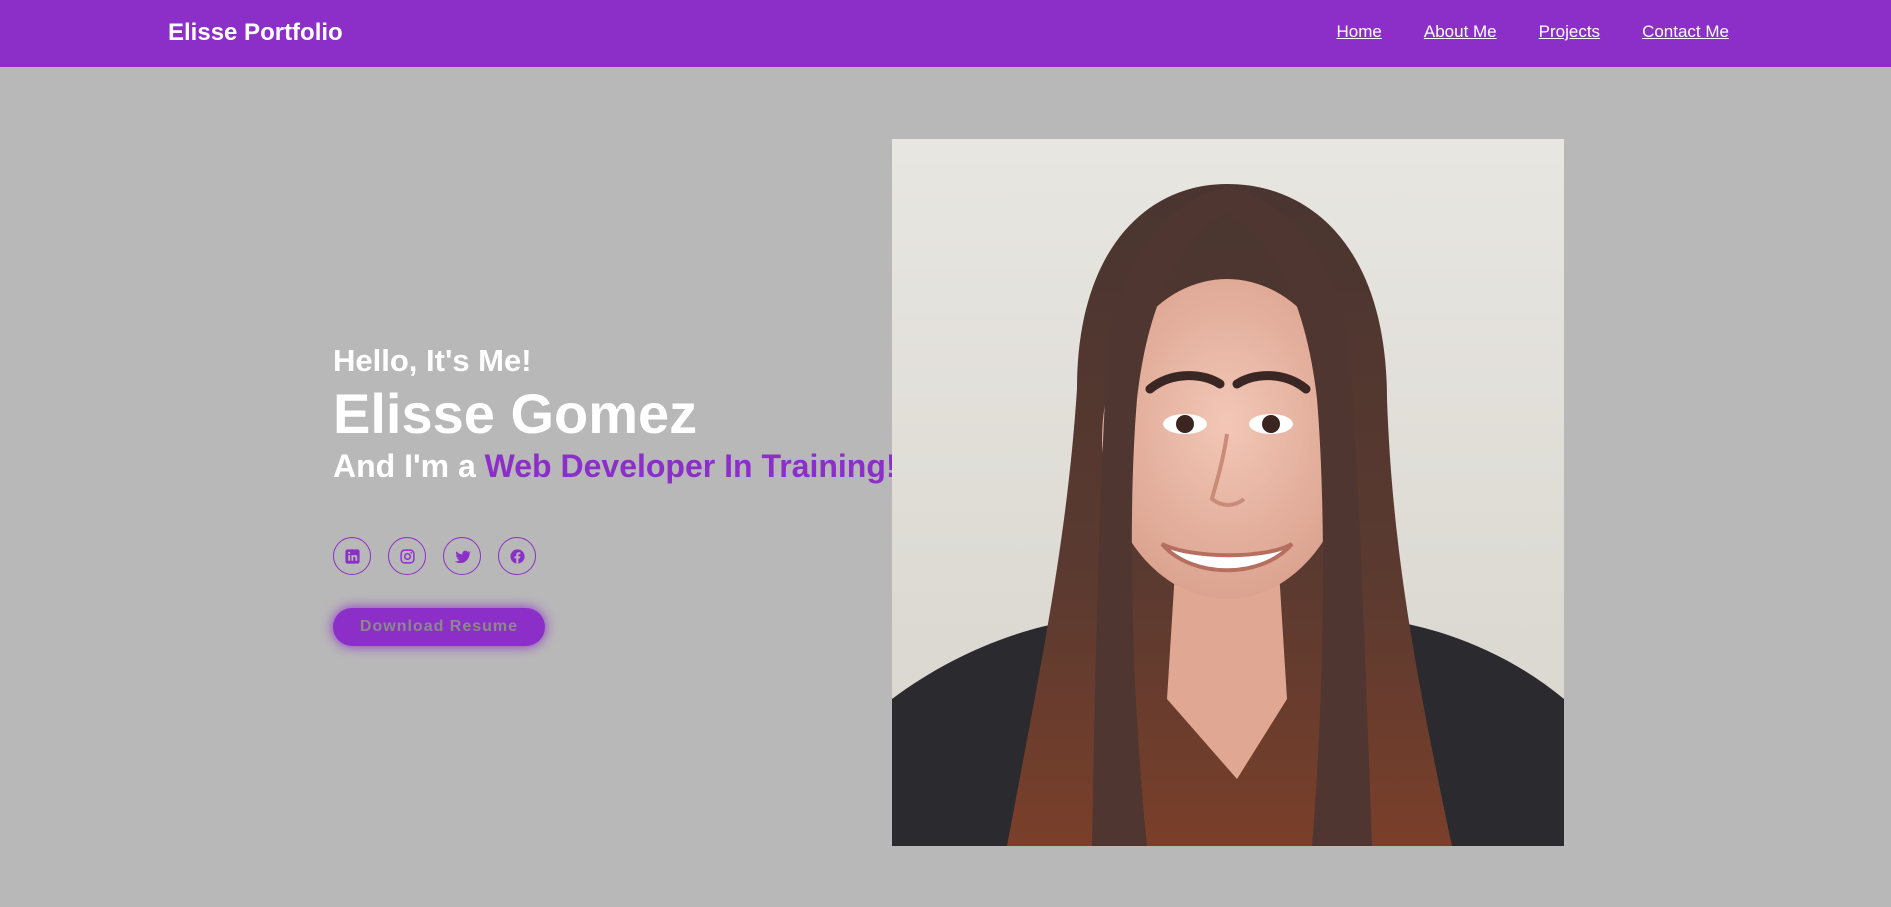 The height and width of the screenshot is (907, 1891). Describe the element at coordinates (432, 360) in the screenshot. I see `hero-greeting: Hello, It's Me!` at that location.